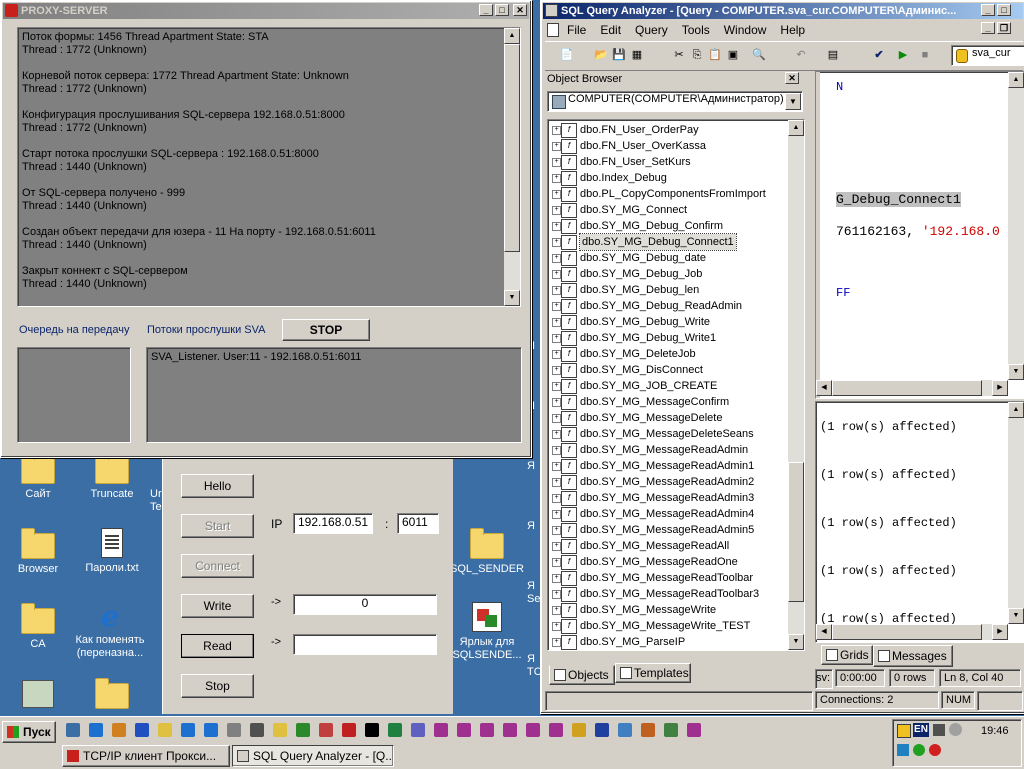 This screenshot has width=1024, height=769. What do you see at coordinates (667, 642) in the screenshot?
I see `tree-item: + f dbo.SY_MG_ParseIP` at bounding box center [667, 642].